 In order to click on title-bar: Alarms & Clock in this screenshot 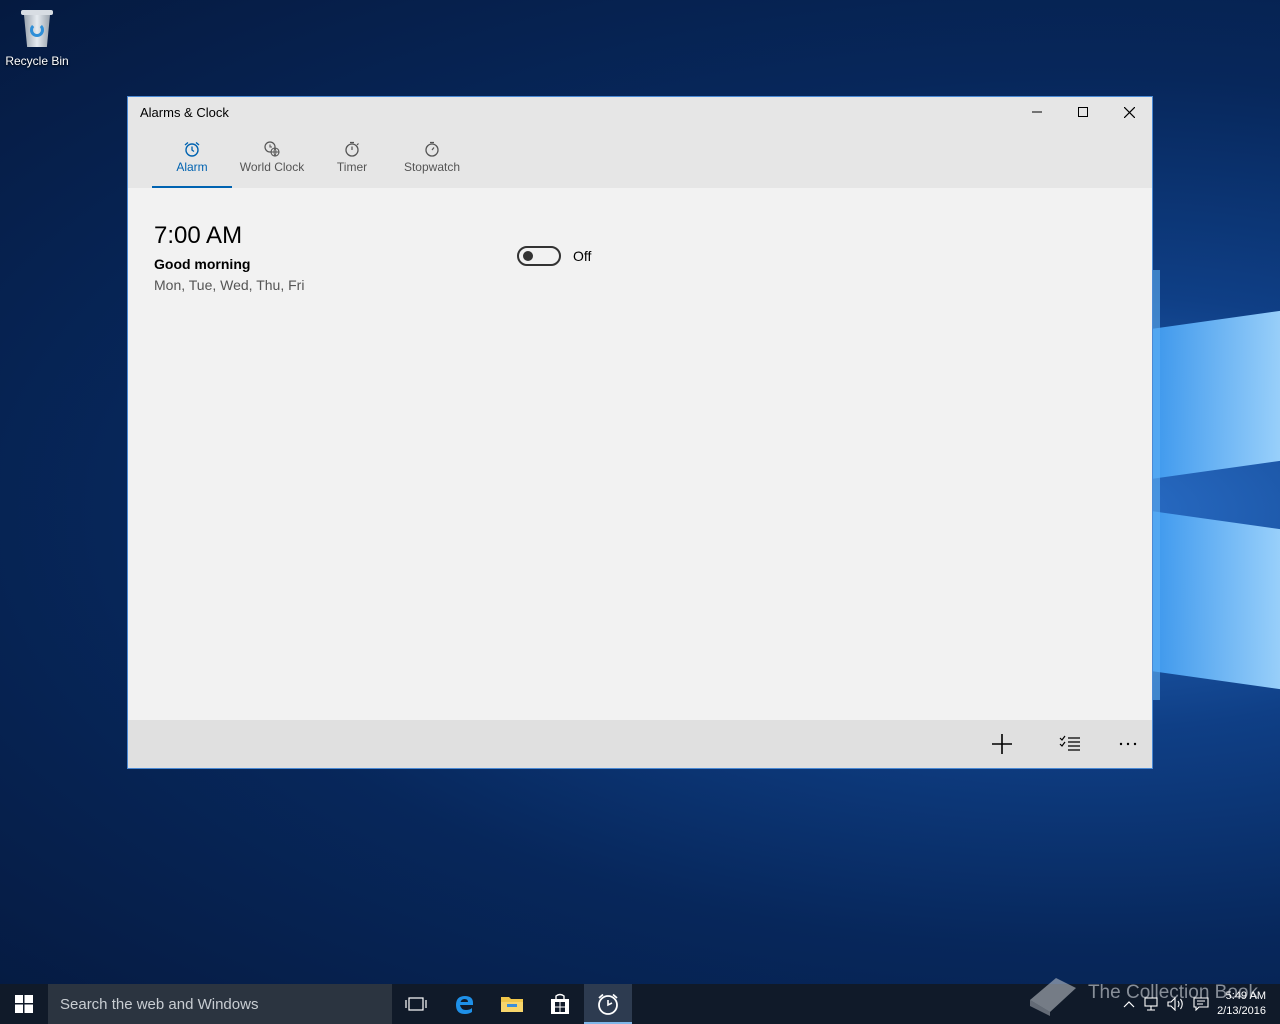, I will do `click(640, 112)`.